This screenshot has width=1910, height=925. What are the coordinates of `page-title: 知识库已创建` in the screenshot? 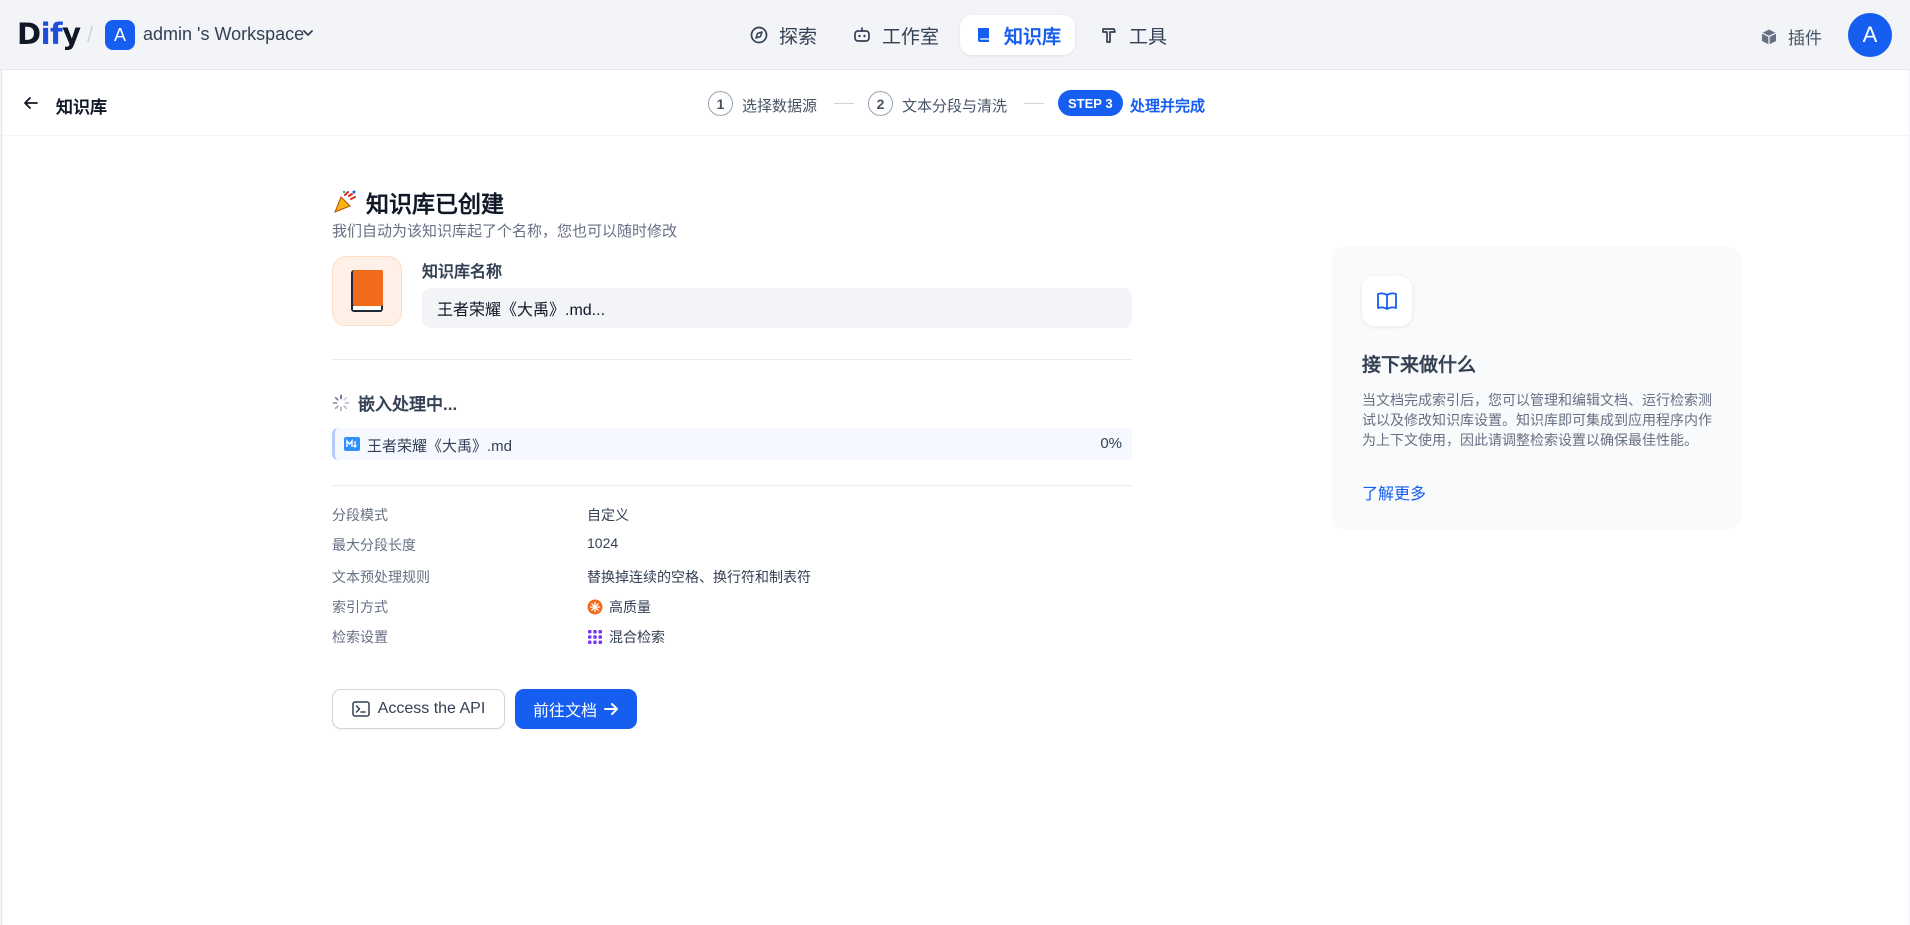 It's located at (418, 202).